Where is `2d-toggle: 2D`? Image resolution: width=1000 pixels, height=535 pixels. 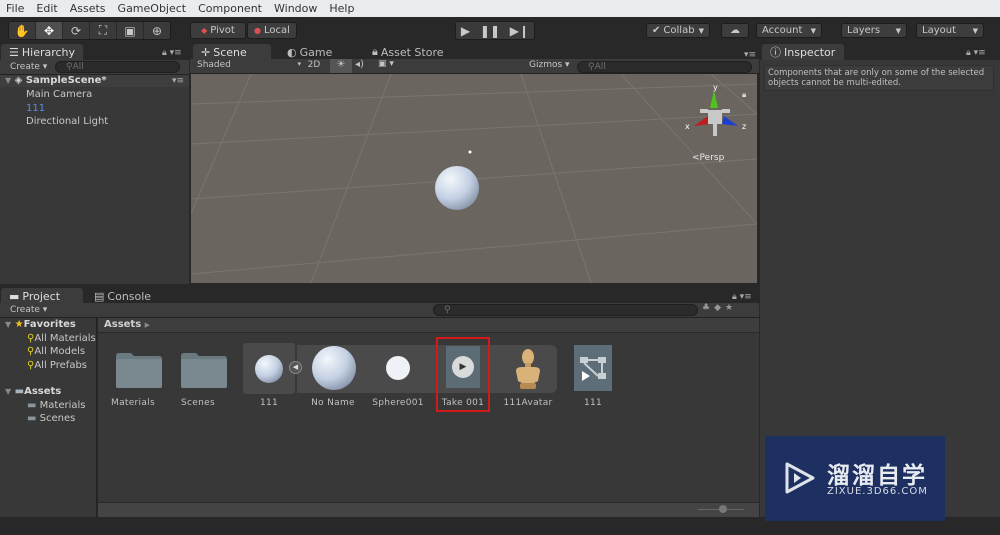 2d-toggle: 2D is located at coordinates (314, 66).